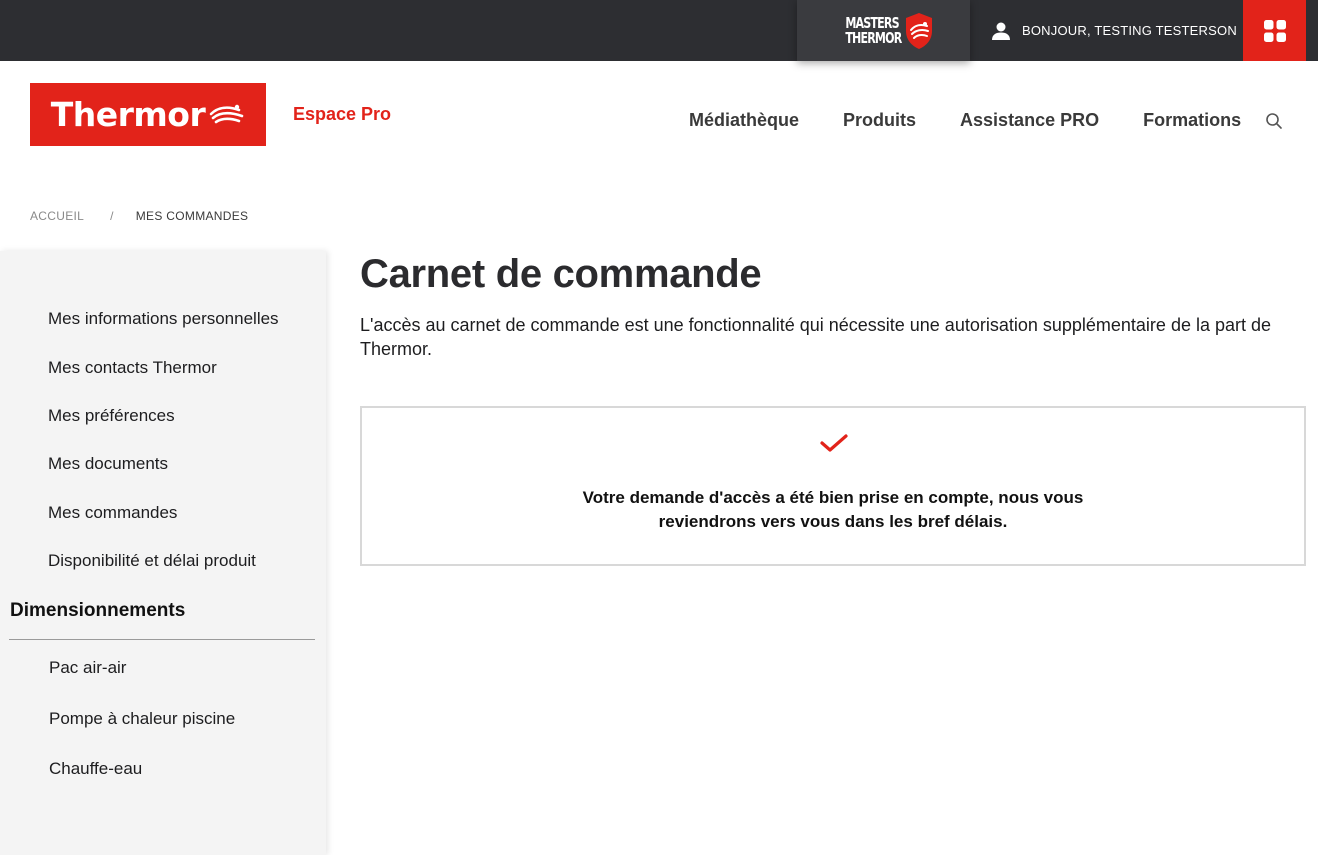  What do you see at coordinates (128, 114) in the screenshot?
I see `brand-name: Thermor` at bounding box center [128, 114].